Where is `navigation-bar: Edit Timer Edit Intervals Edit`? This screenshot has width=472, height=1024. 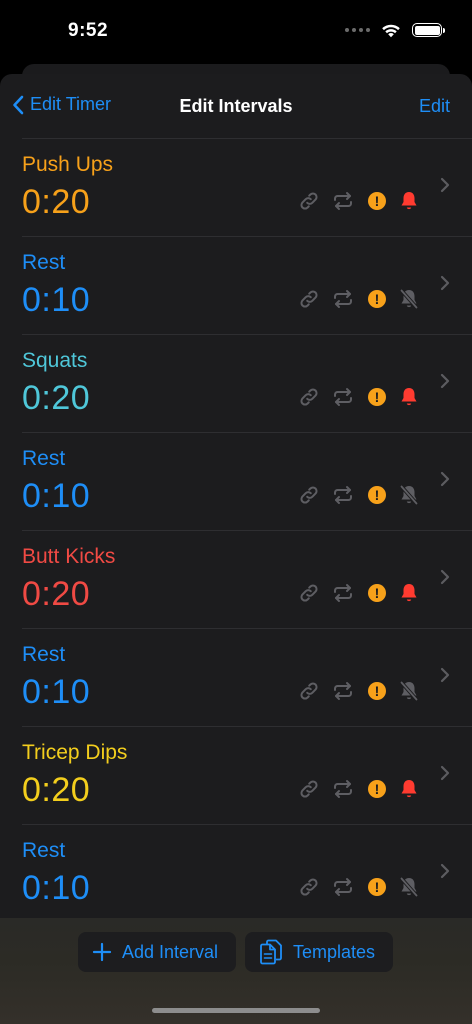
navigation-bar: Edit Timer Edit Intervals Edit is located at coordinates (236, 106).